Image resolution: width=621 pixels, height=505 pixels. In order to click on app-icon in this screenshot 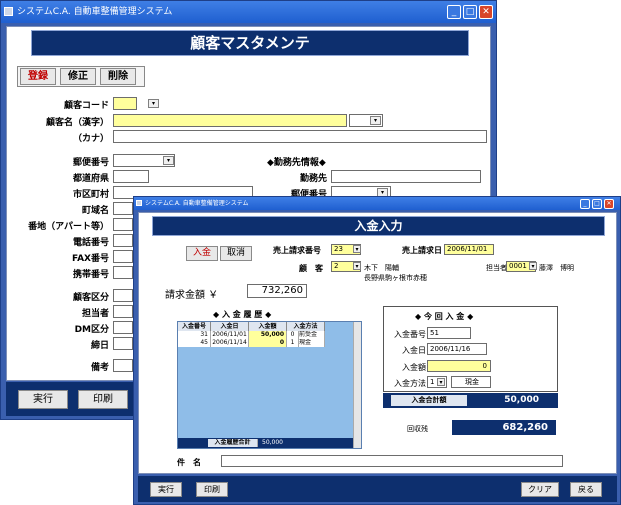, I will do `click(139, 203)`.